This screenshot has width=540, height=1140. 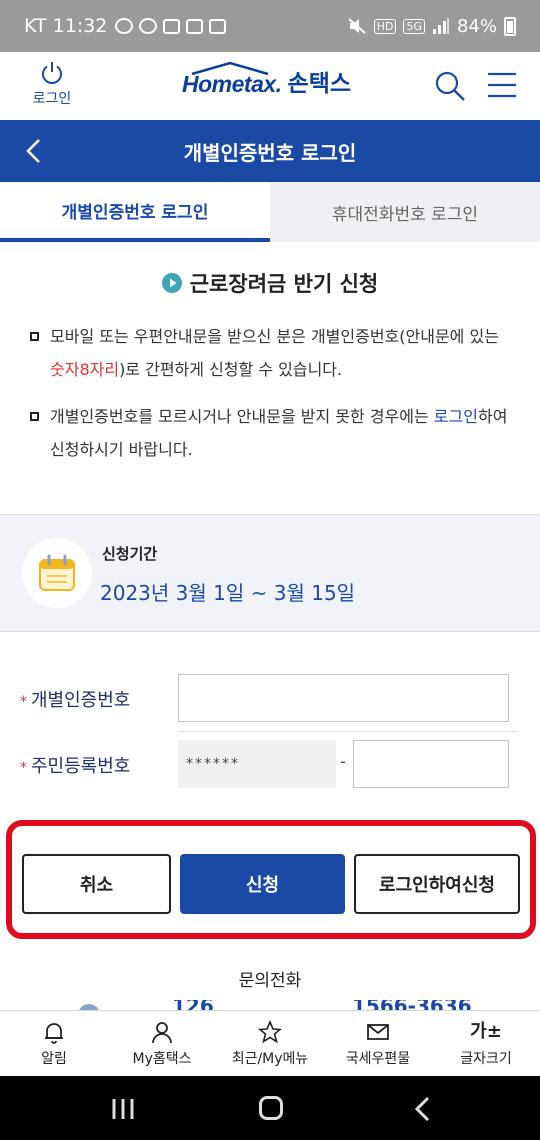 I want to click on mute-icon, so click(x=357, y=26).